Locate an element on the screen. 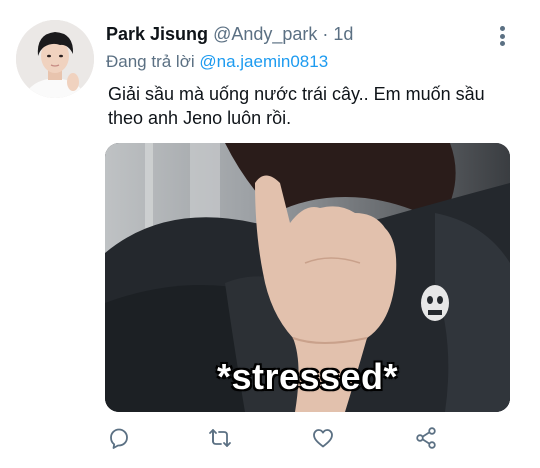 Image resolution: width=540 pixels, height=468 pixels. reply-prefix: Đang trả lời is located at coordinates (150, 61).